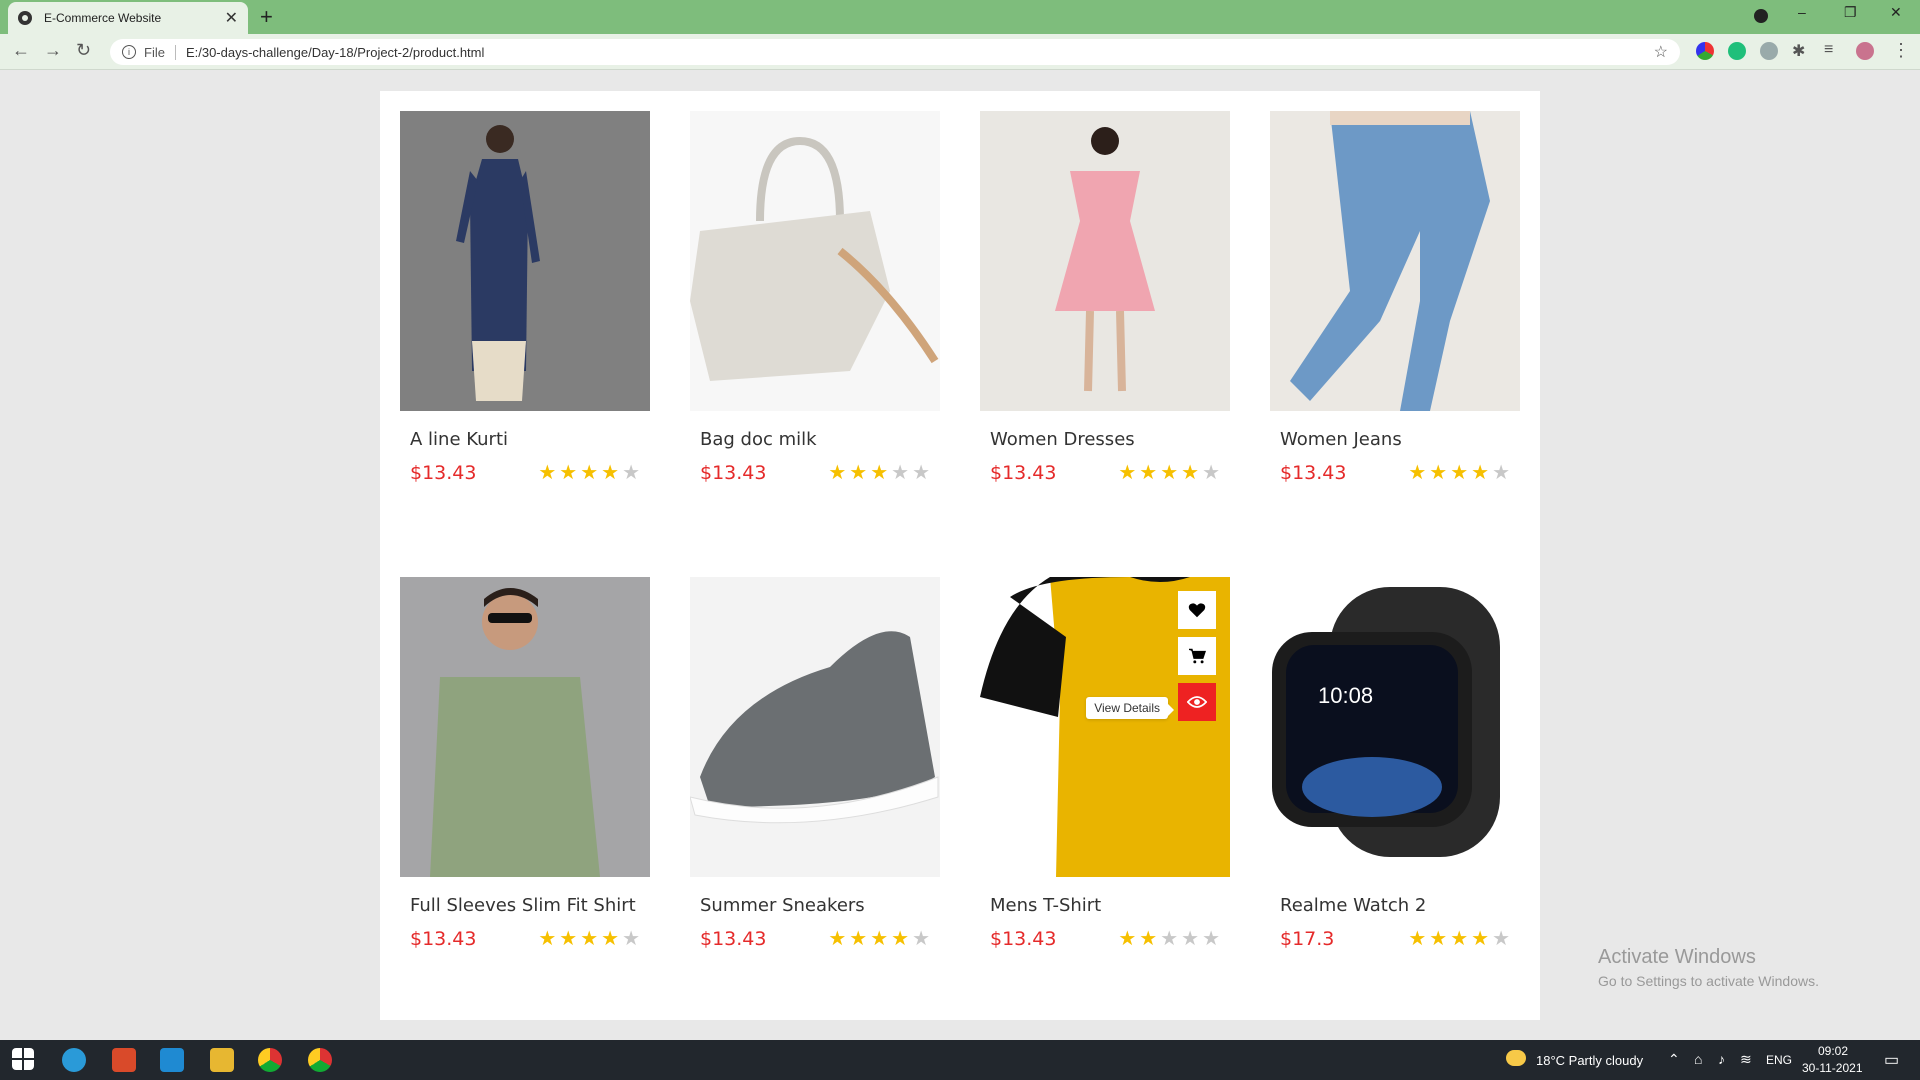 The width and height of the screenshot is (1920, 1080). I want to click on tray-chevron-icon: ⌃, so click(1674, 1059).